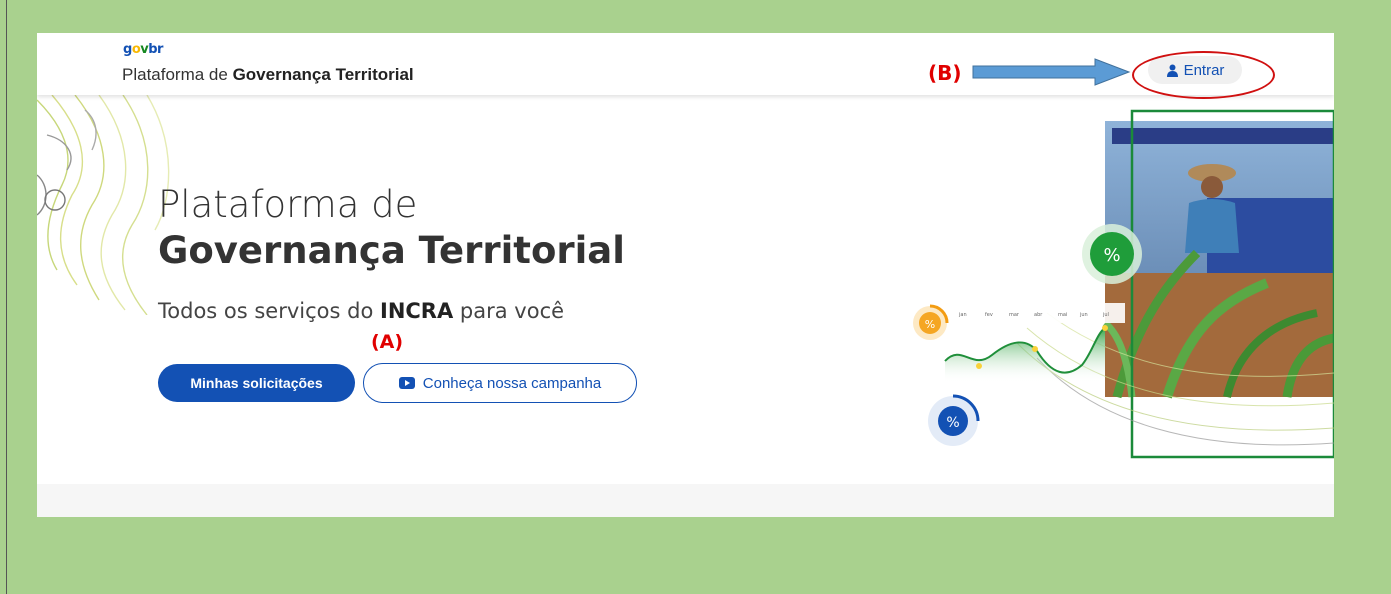 Image resolution: width=1391 pixels, height=594 pixels. I want to click on platform-title: Plataforma de Governança Territorial, so click(268, 75).